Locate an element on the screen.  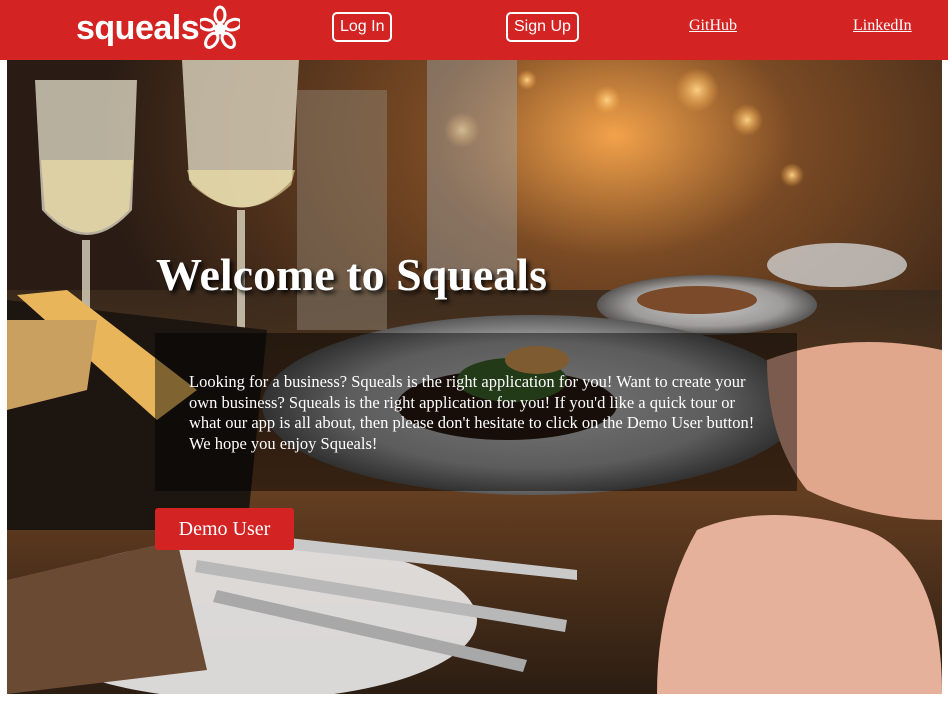
login-button: Log In is located at coordinates (362, 27).